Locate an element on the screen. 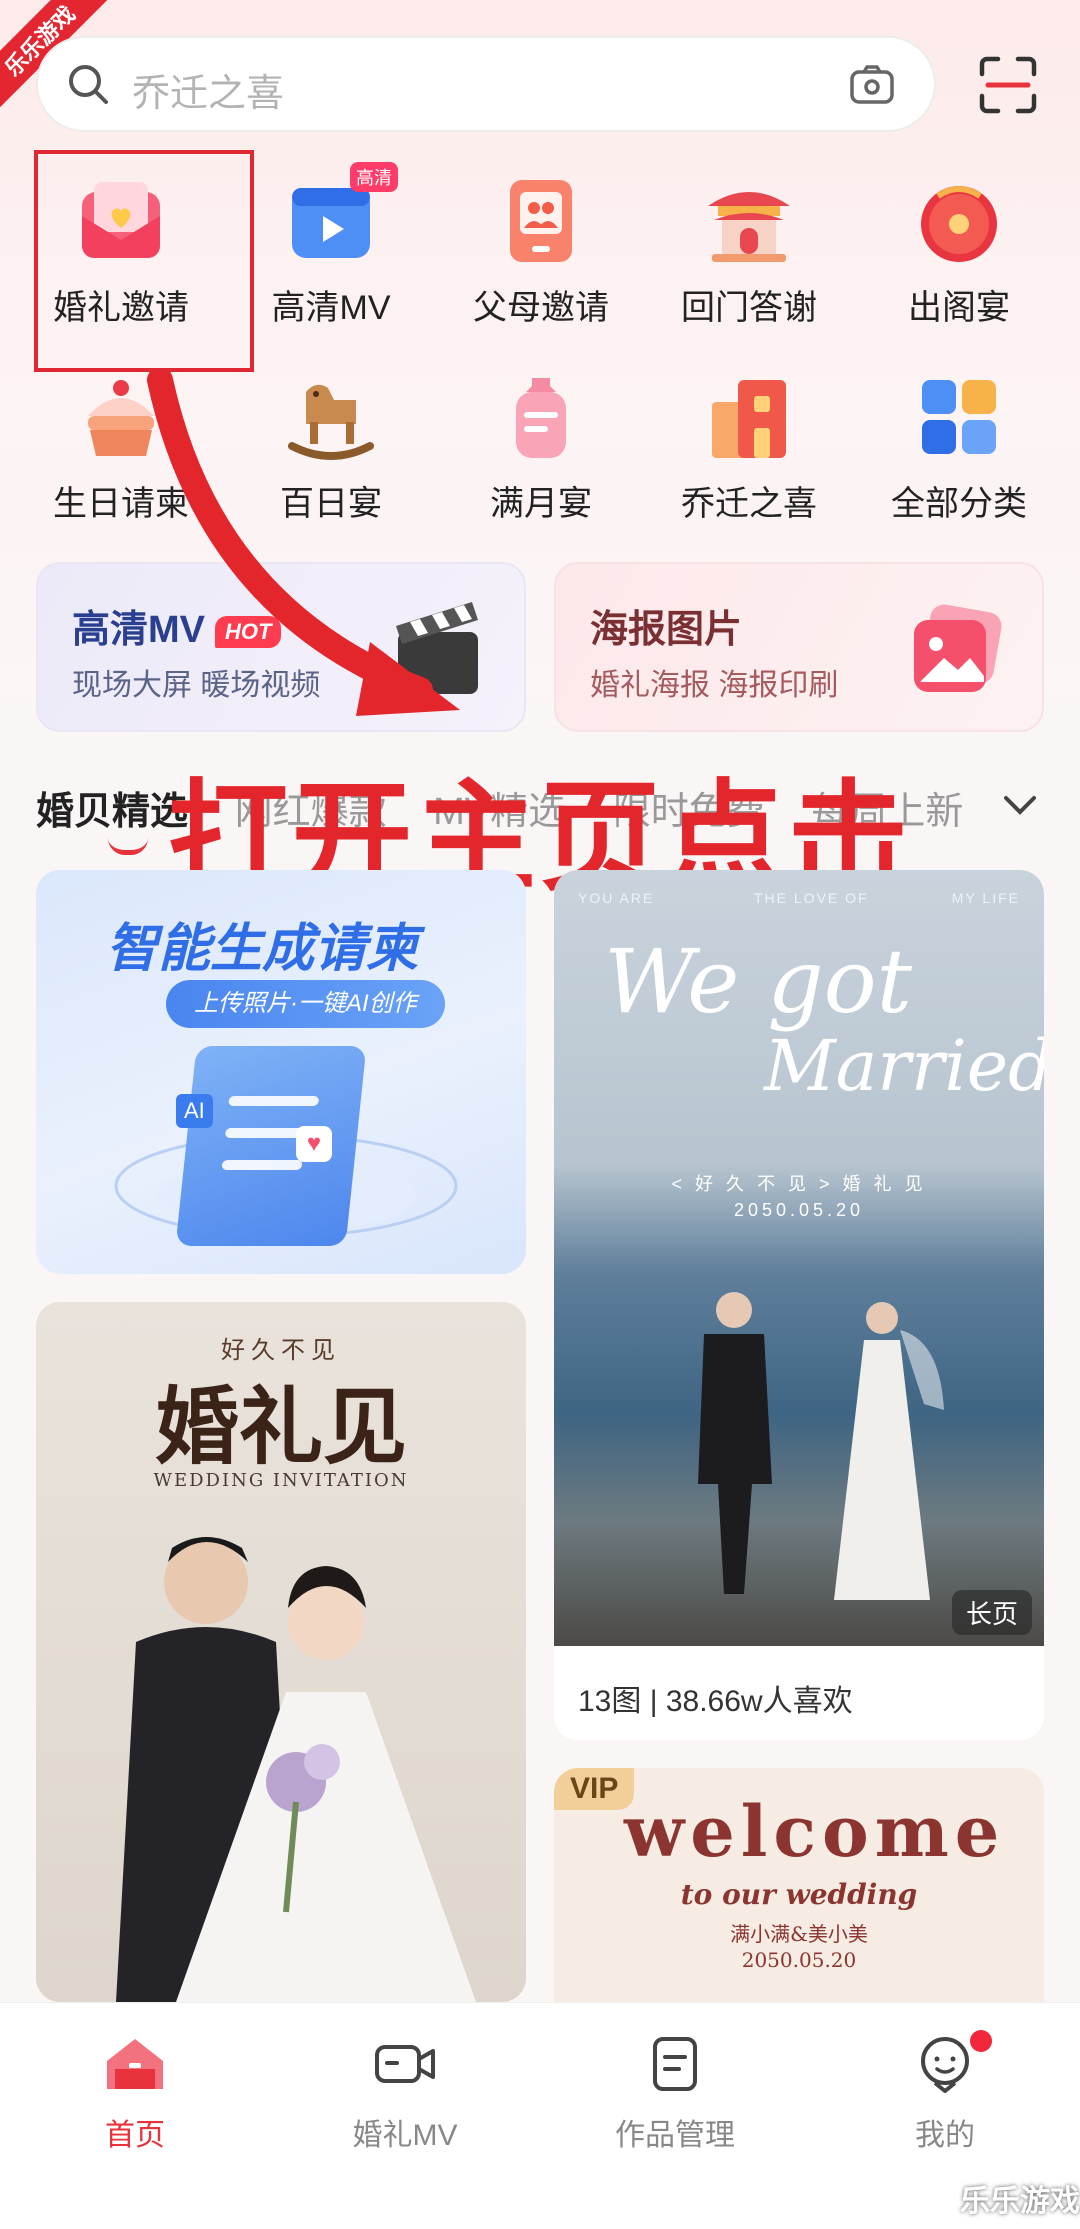  ai-card-title: 智能生成请柬 is located at coordinates (262, 949).